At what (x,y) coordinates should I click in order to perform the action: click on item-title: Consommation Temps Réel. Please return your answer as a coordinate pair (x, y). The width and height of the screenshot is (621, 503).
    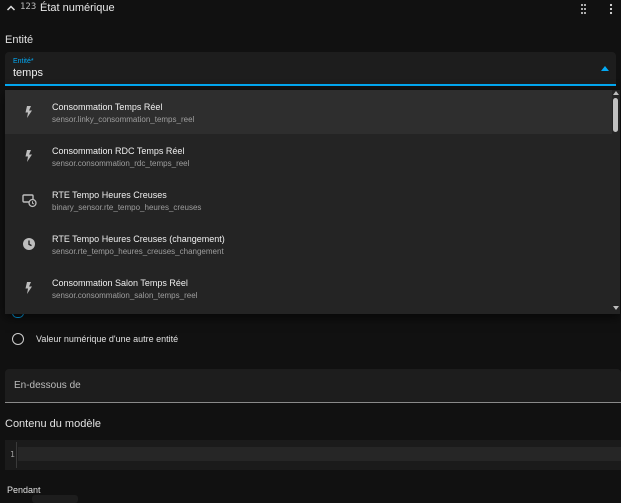
    Looking at the image, I should click on (107, 107).